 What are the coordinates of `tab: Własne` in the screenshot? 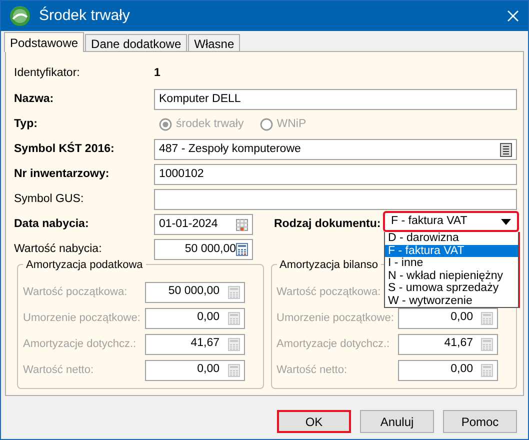 It's located at (214, 42).